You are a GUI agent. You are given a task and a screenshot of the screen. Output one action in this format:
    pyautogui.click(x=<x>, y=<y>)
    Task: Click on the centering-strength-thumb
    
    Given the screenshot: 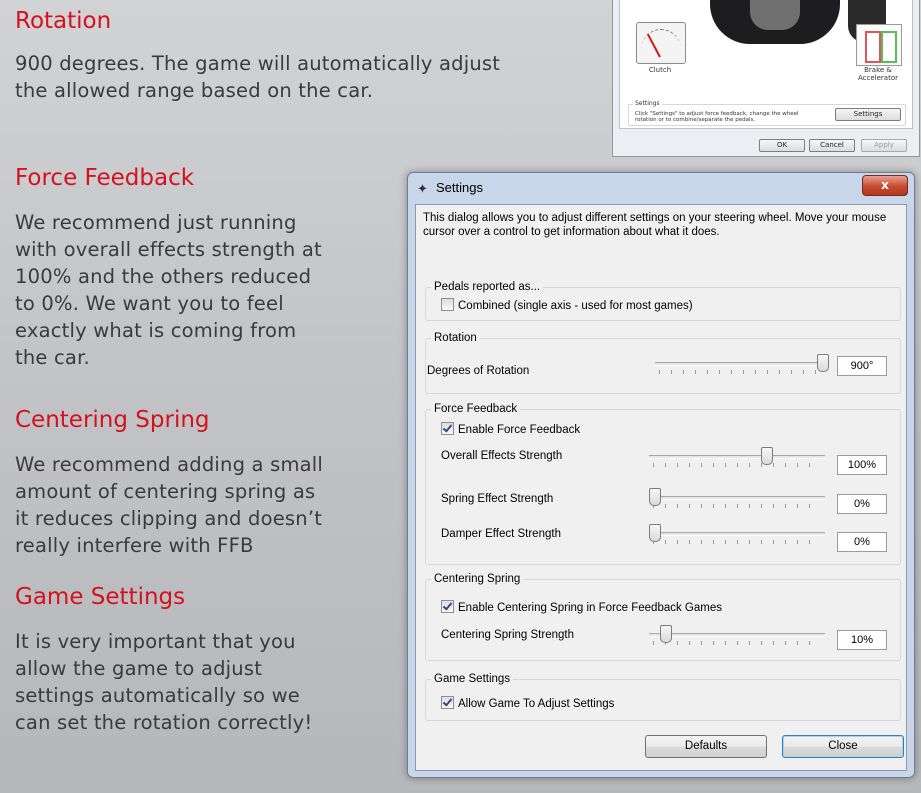 What is the action you would take?
    pyautogui.click(x=666, y=634)
    